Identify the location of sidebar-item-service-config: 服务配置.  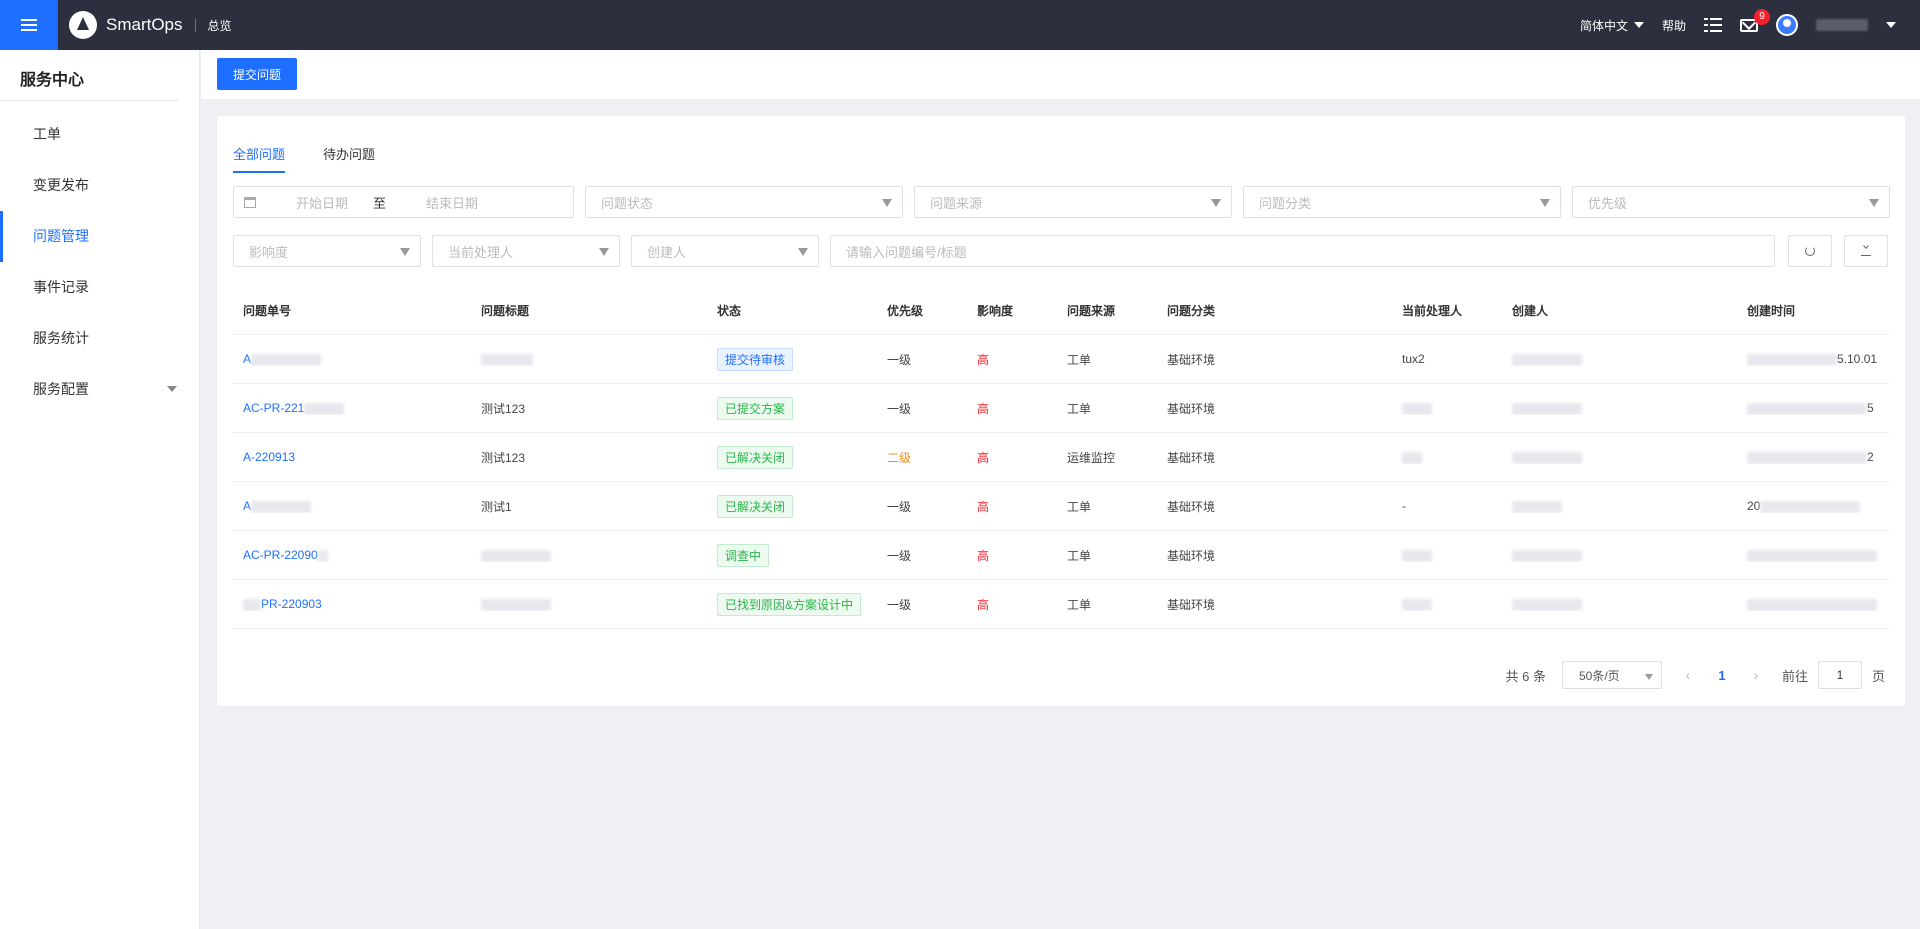
(99, 389).